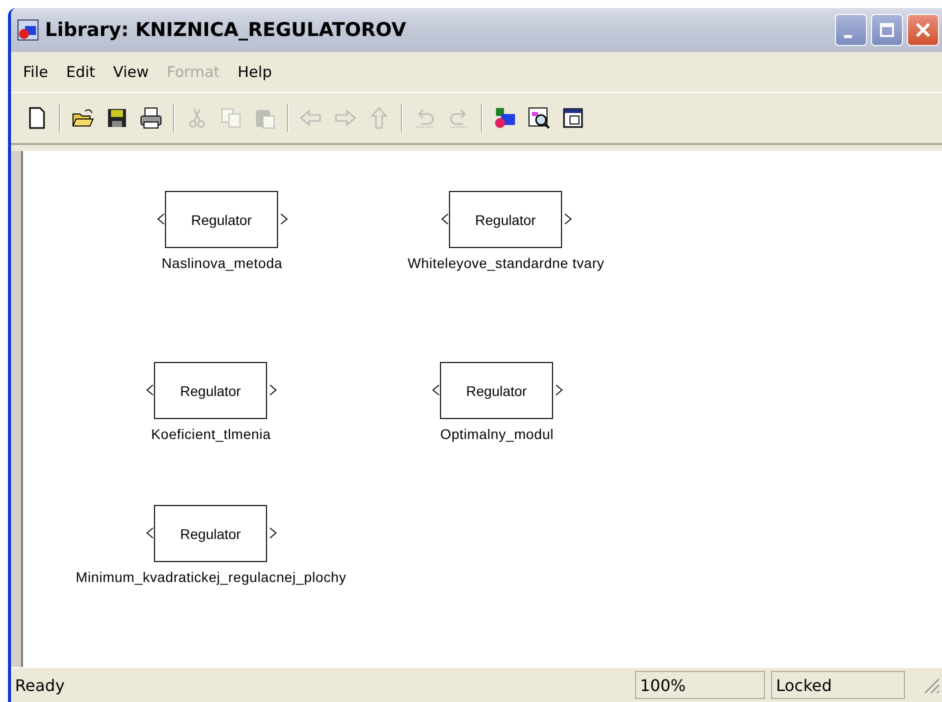 This screenshot has width=942, height=702. What do you see at coordinates (258, 72) in the screenshot?
I see `menu-item: Help` at bounding box center [258, 72].